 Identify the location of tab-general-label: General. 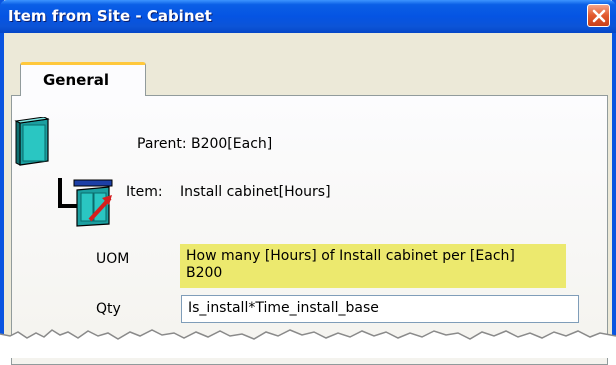
(76, 80).